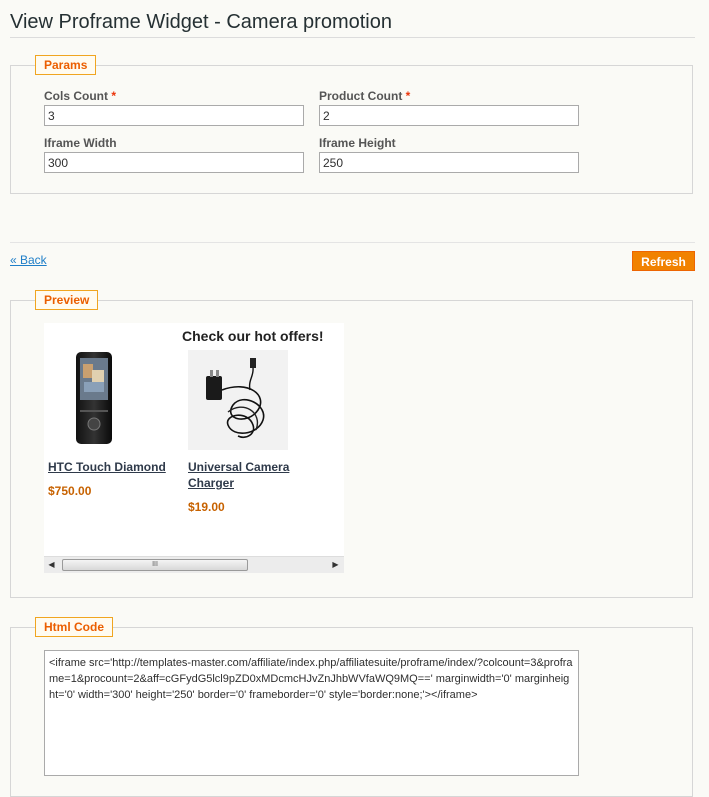  Describe the element at coordinates (113, 467) in the screenshot. I see `product-name-link: HTC Touch Diamond` at that location.